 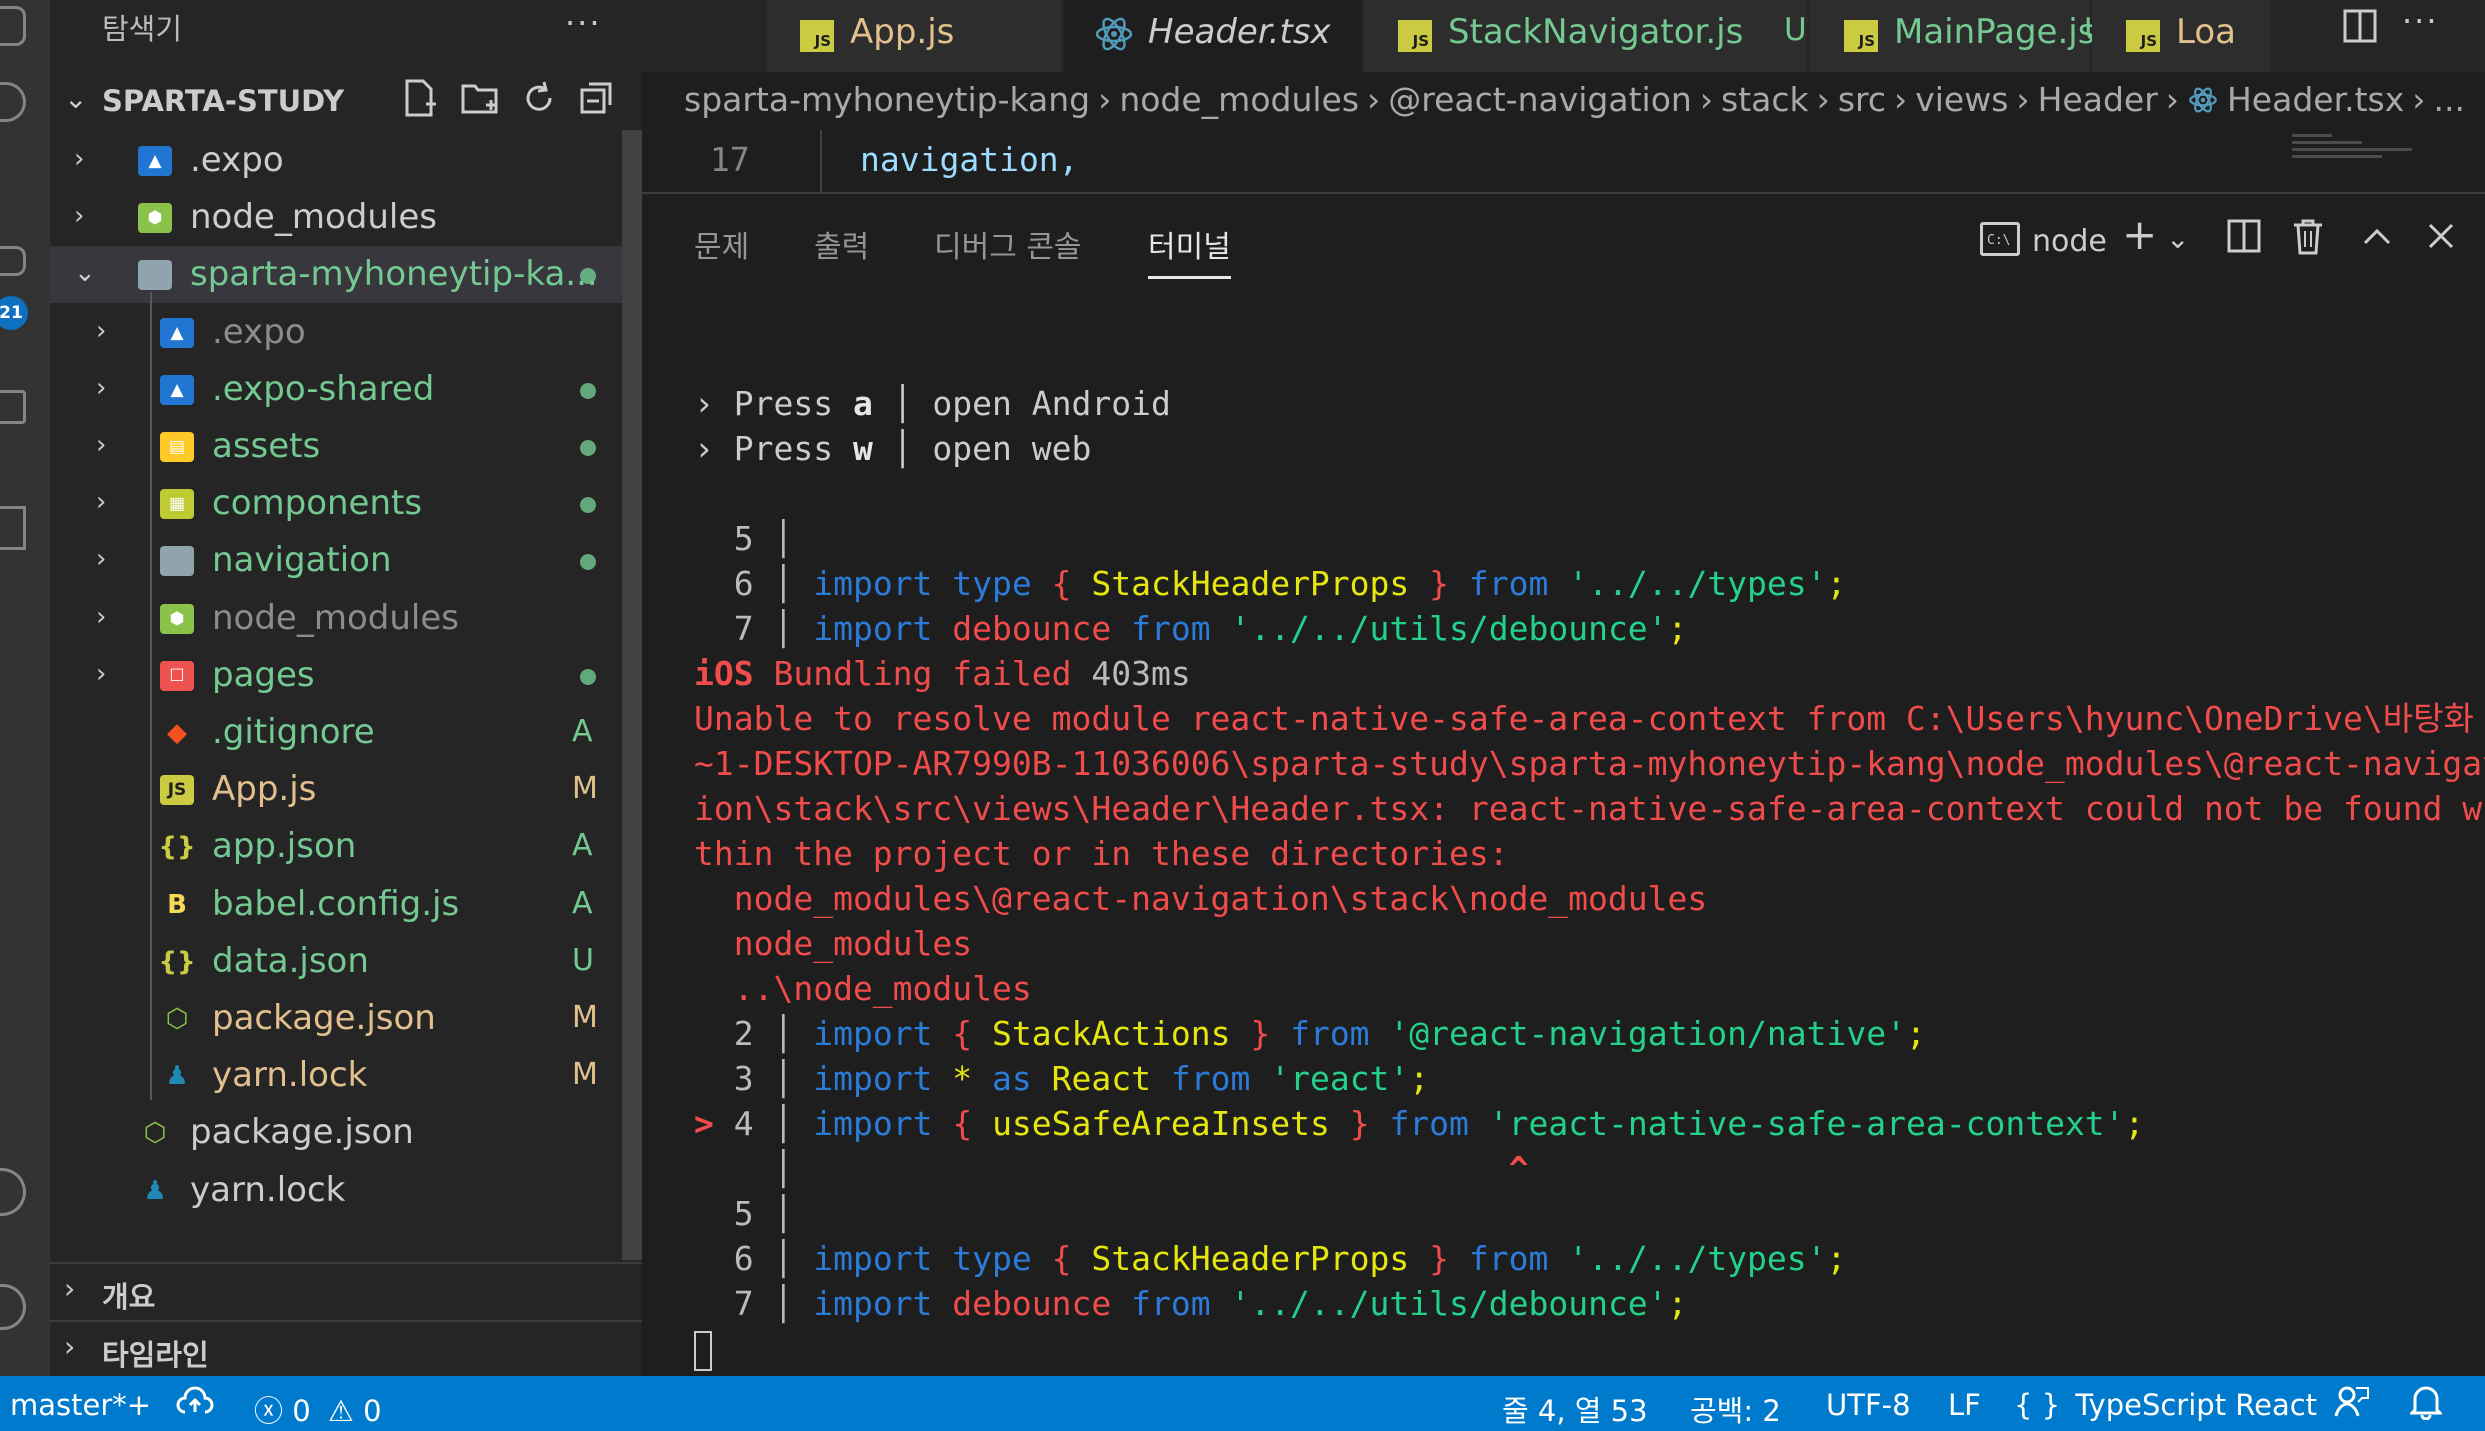 I want to click on problems-indicator: ⓧ 0 ⚠ 0, so click(x=318, y=1409).